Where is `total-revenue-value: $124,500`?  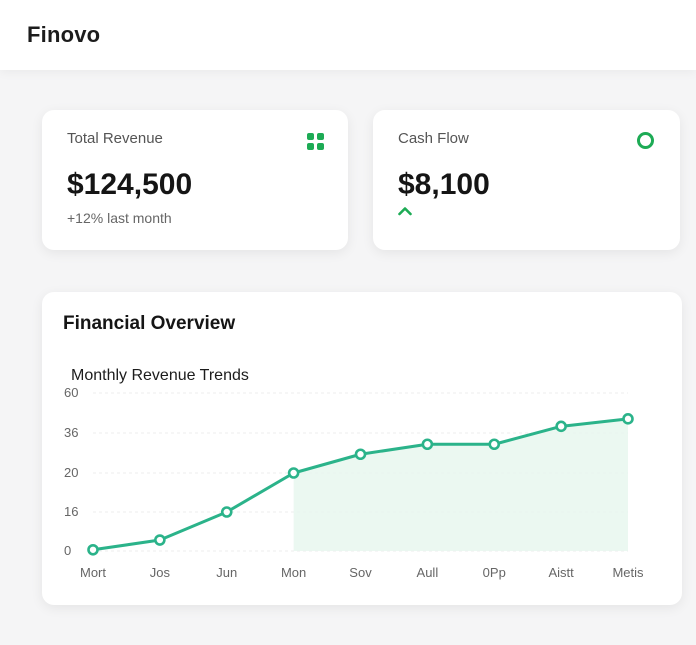 total-revenue-value: $124,500 is located at coordinates (130, 184).